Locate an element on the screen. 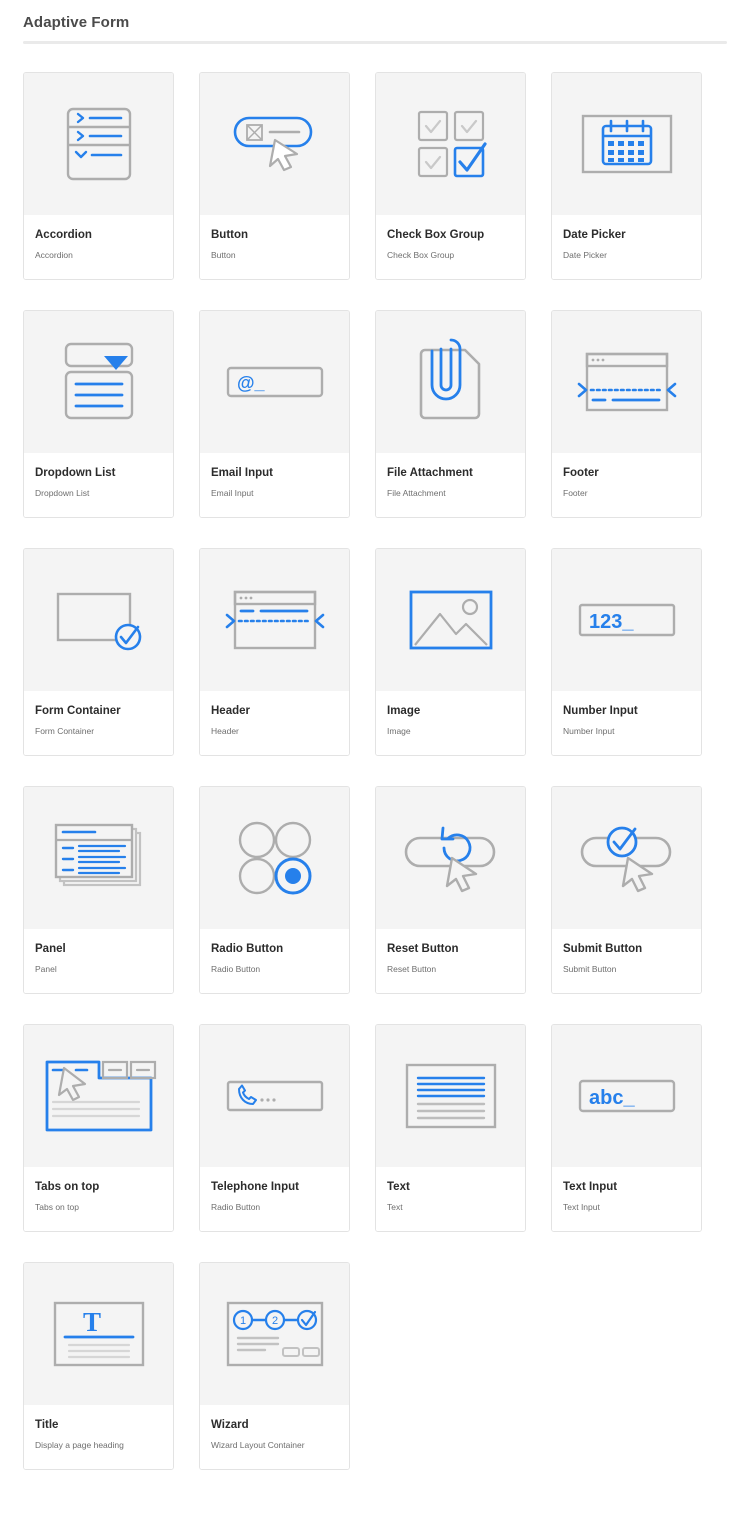 The height and width of the screenshot is (1527, 750). form-container-icon is located at coordinates (98, 619).